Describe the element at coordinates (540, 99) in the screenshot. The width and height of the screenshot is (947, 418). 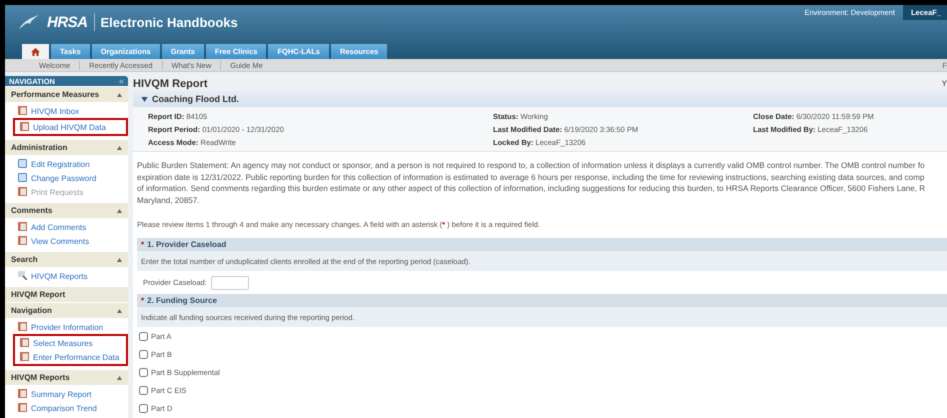
I see `organization-header: Coaching Flood Ltd.` at that location.